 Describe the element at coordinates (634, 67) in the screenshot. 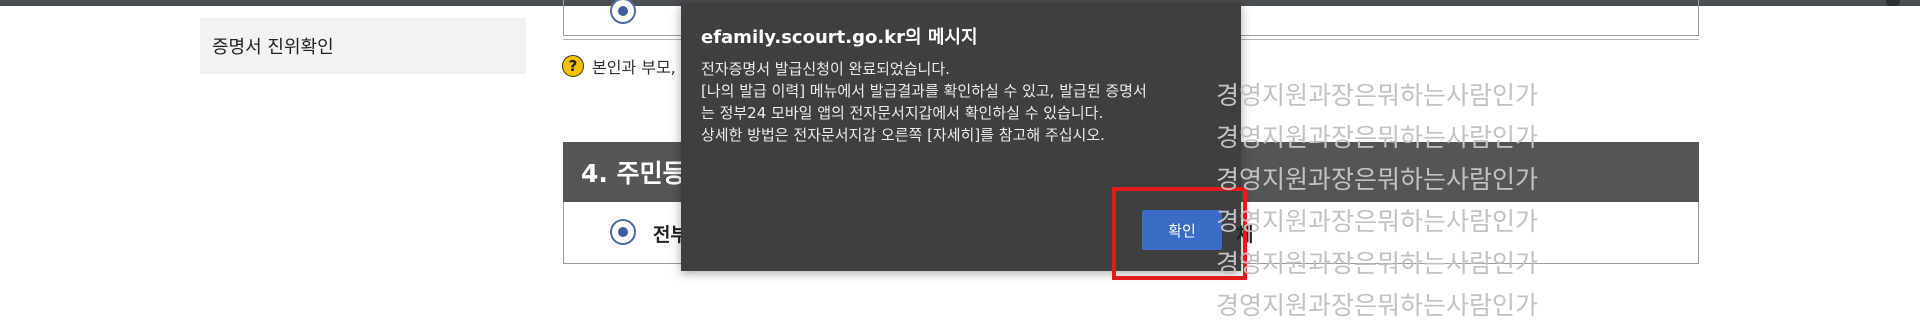

I see `help-text: 본인과 부모,` at that location.